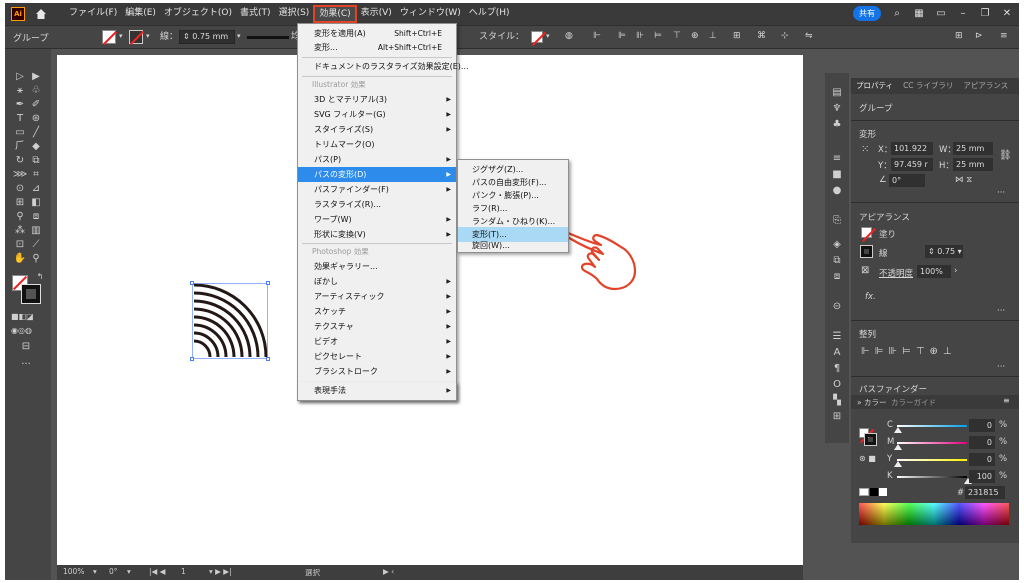 The height and width of the screenshot is (583, 1024). Describe the element at coordinates (20, 203) in the screenshot. I see `mesh-tool-icon: ⊞` at that location.